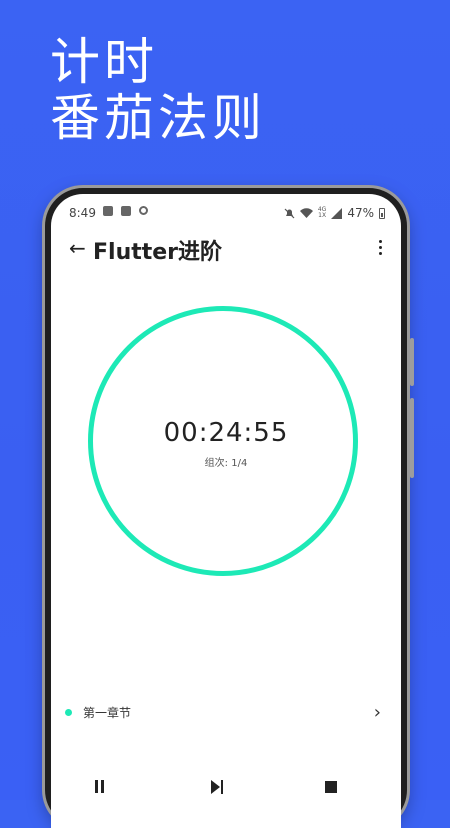  I want to click on notification-app-icon, so click(108, 211).